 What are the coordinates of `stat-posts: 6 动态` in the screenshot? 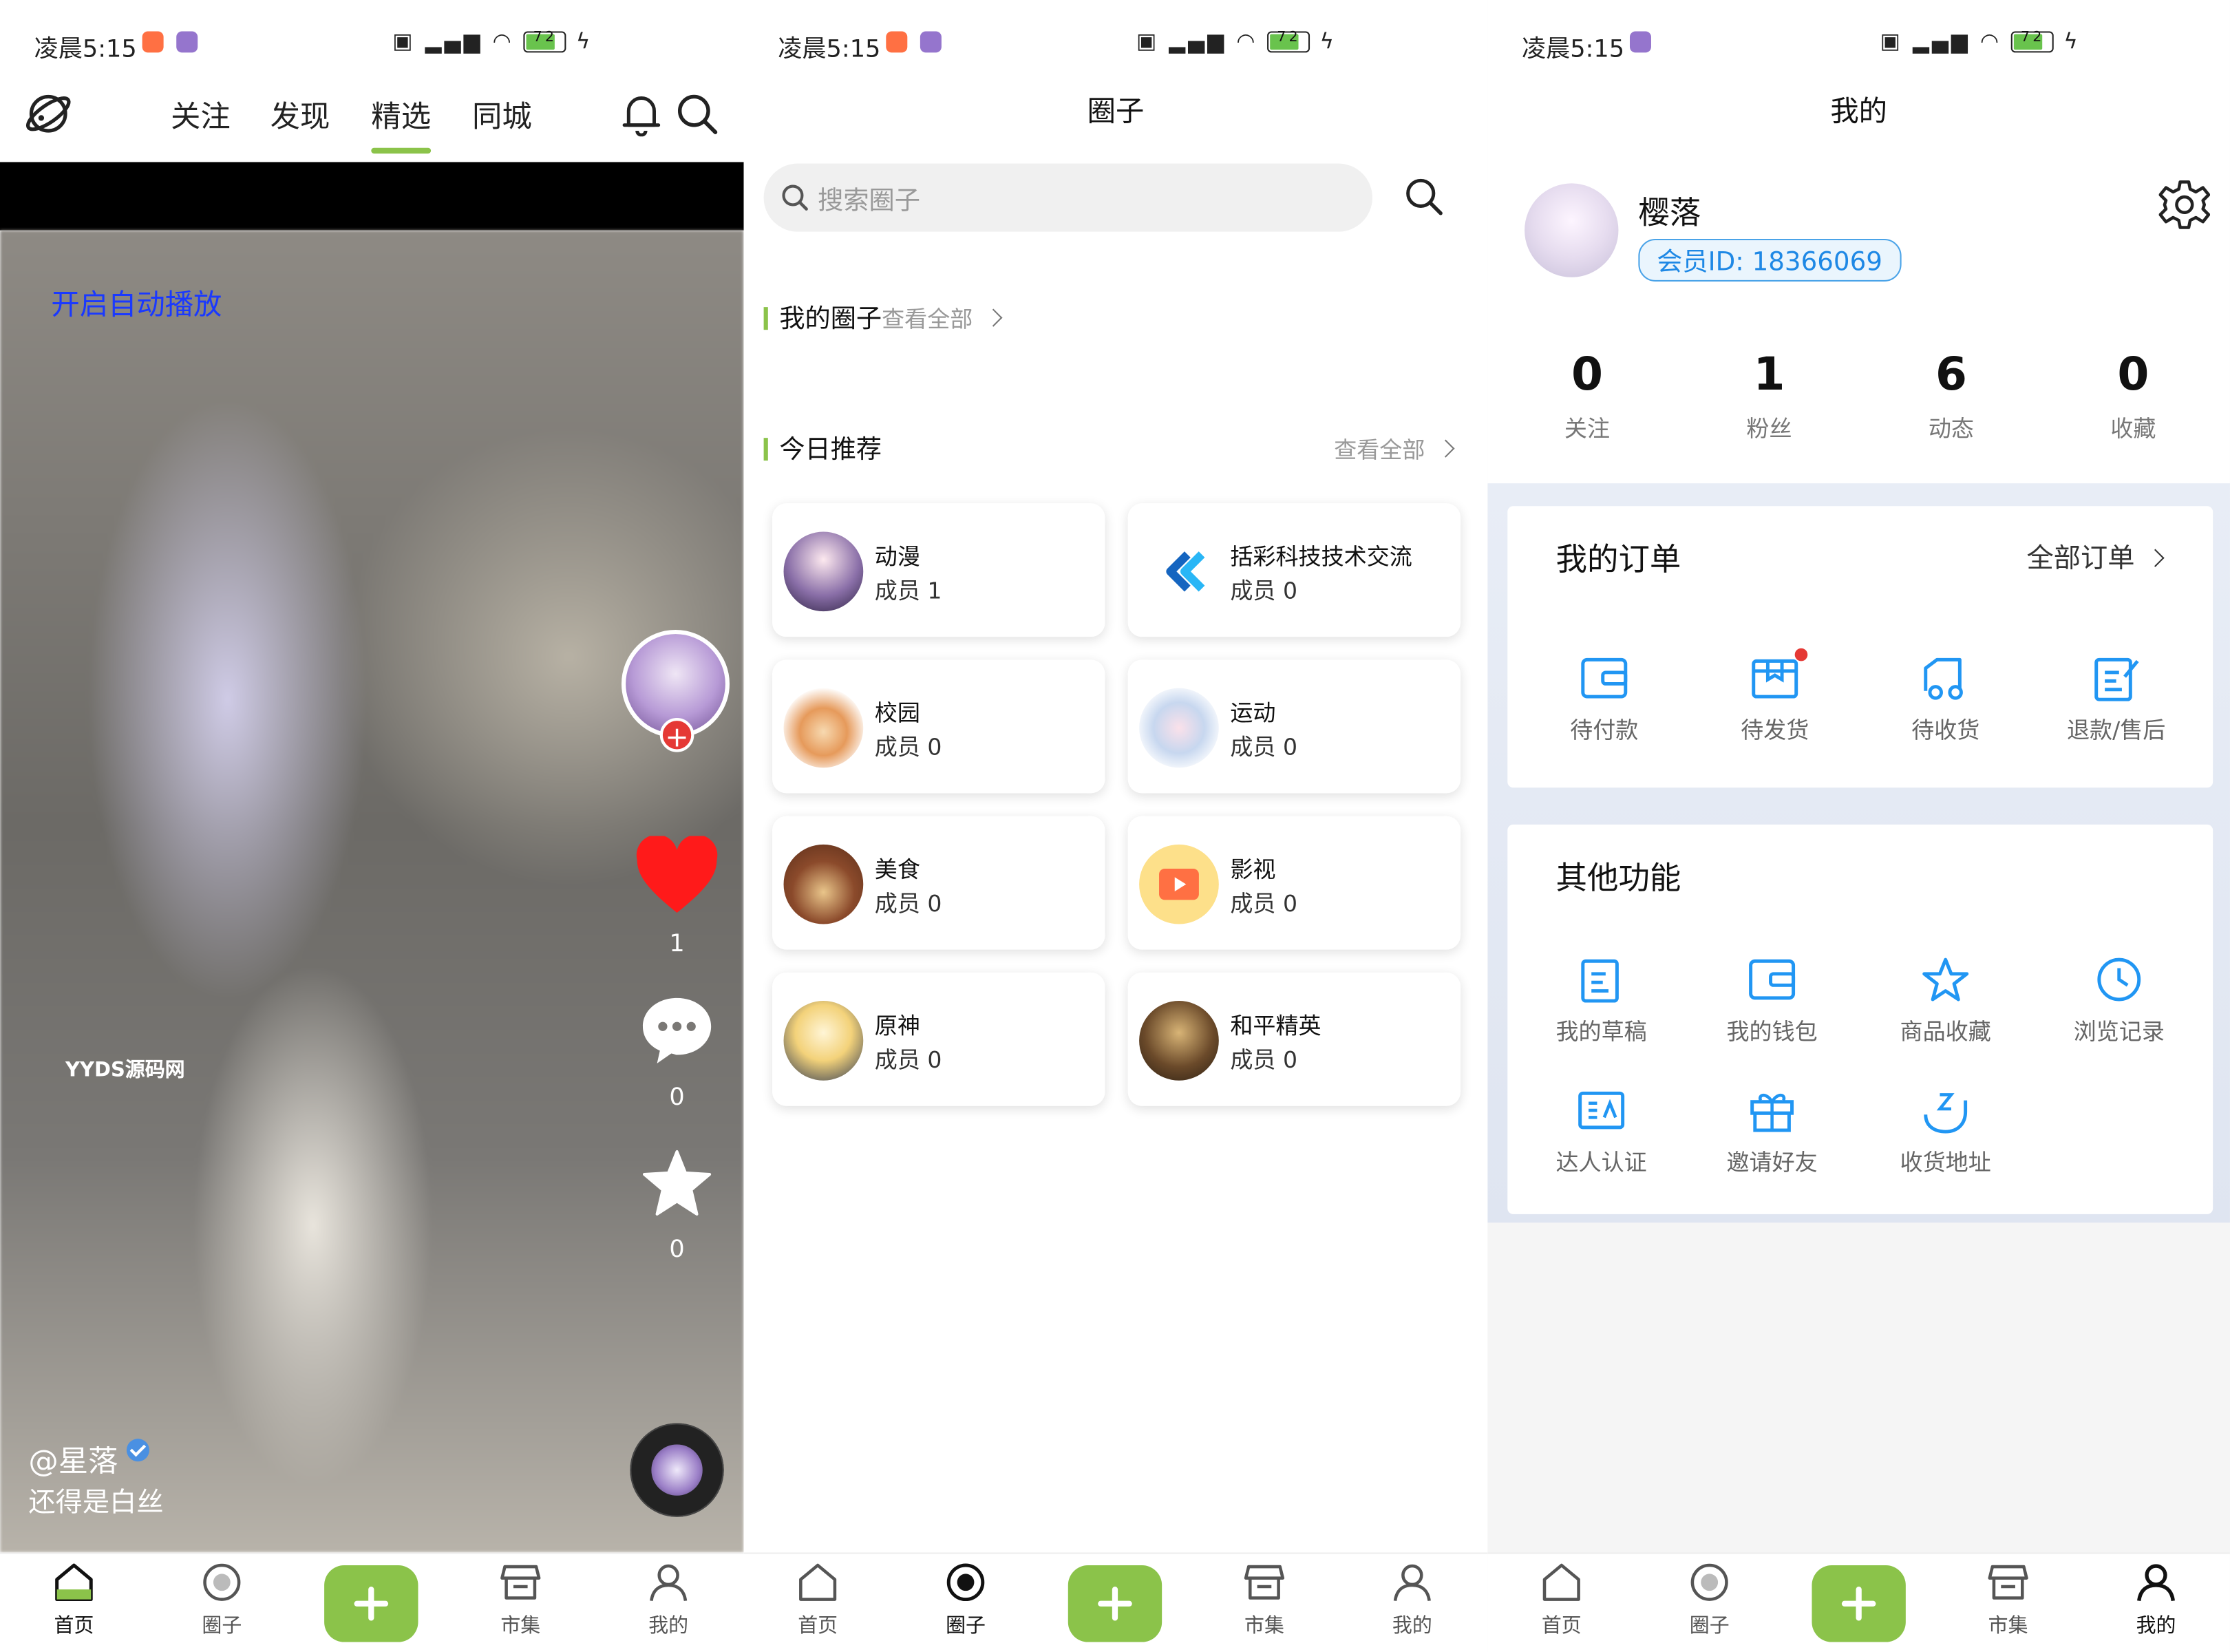 It's located at (1951, 395).